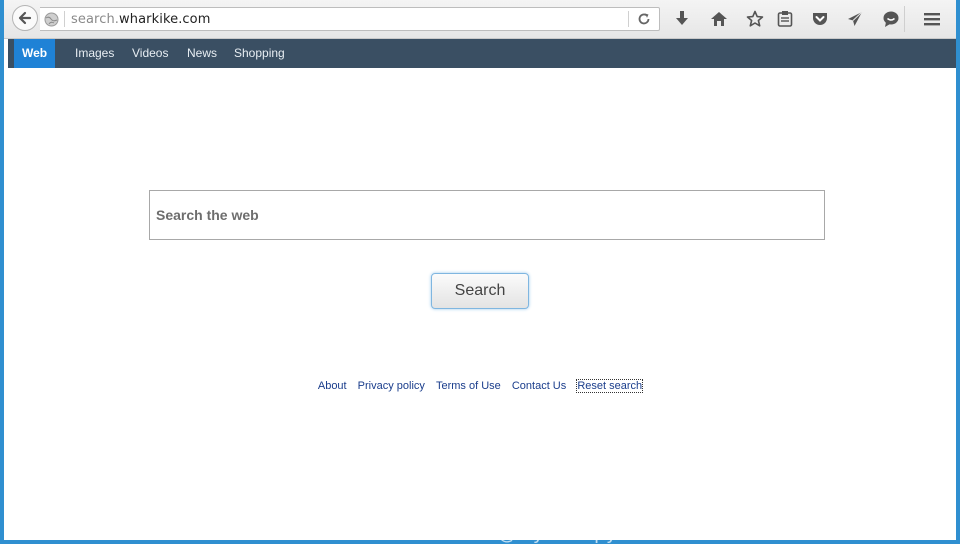 The width and height of the screenshot is (960, 544). I want to click on menu-icon, so click(932, 19).